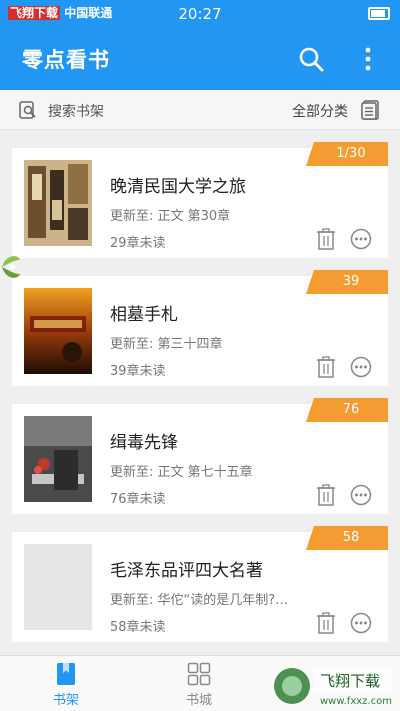 Image resolution: width=400 pixels, height=711 pixels. I want to click on status-bar: 飞翔下载 中国联通 20:27, so click(200, 14).